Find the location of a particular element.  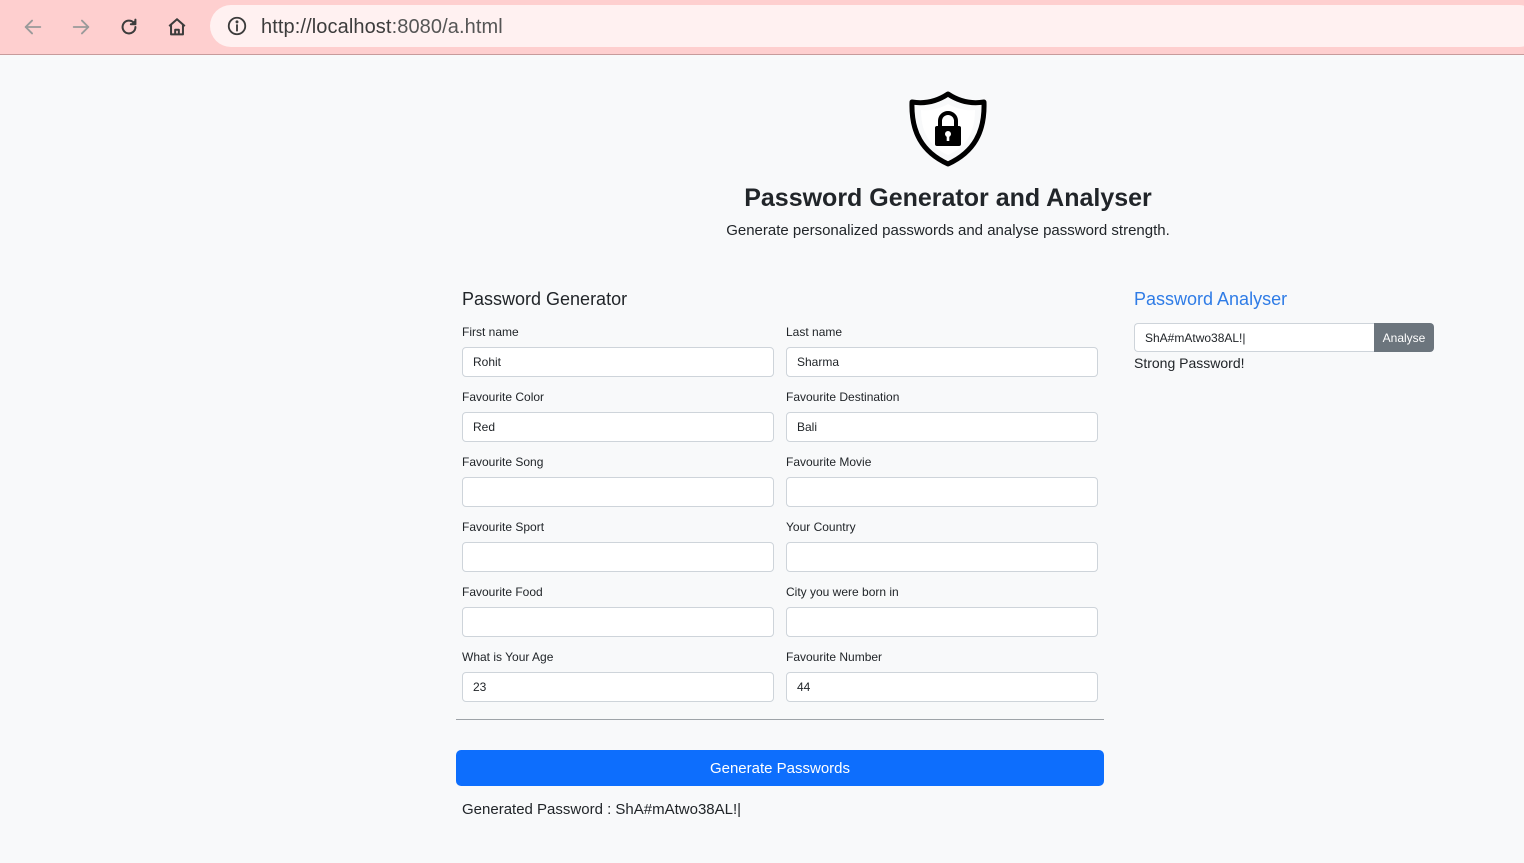

password-strength-result: Strong Password! is located at coordinates (1189, 363).